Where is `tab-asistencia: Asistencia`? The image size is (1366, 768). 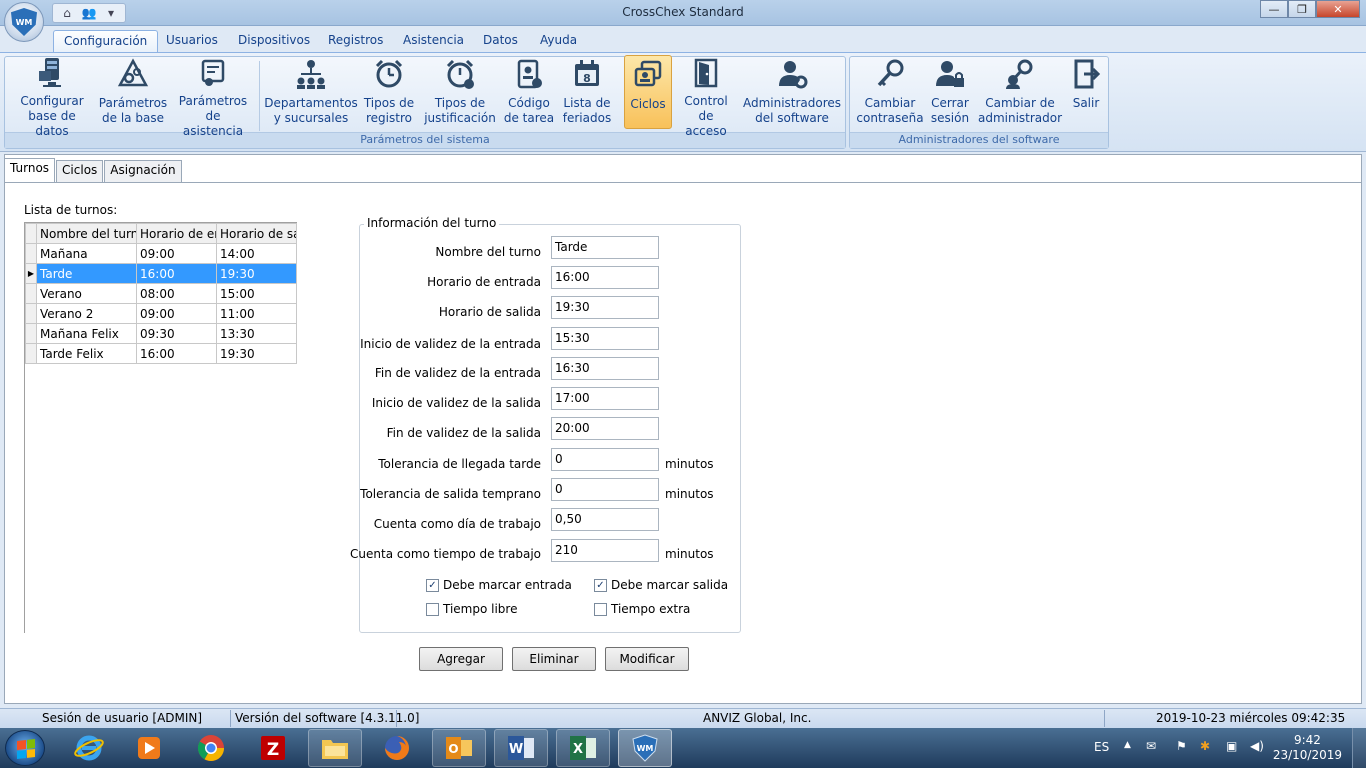
tab-asistencia: Asistencia is located at coordinates (433, 41).